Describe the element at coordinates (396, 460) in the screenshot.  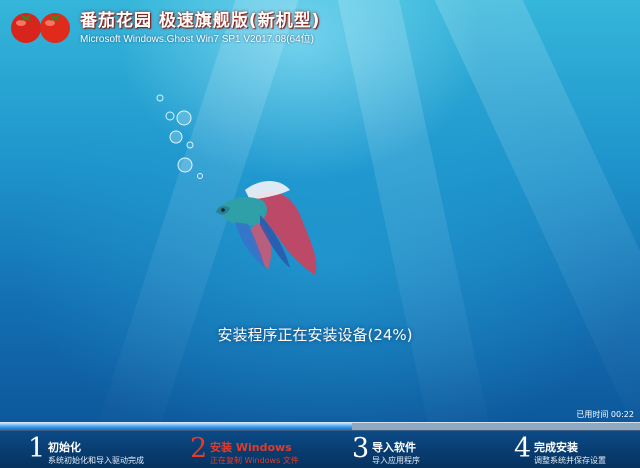
I see `step-description: 导入应用程序` at that location.